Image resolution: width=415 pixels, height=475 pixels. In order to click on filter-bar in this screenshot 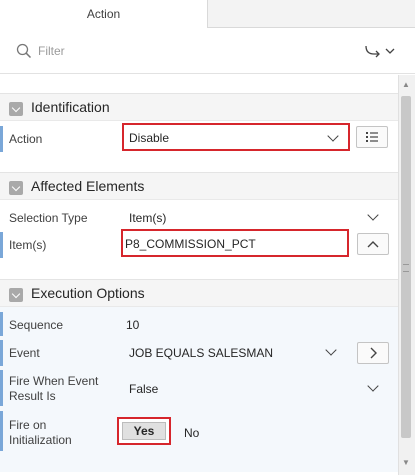, I will do `click(207, 51)`.